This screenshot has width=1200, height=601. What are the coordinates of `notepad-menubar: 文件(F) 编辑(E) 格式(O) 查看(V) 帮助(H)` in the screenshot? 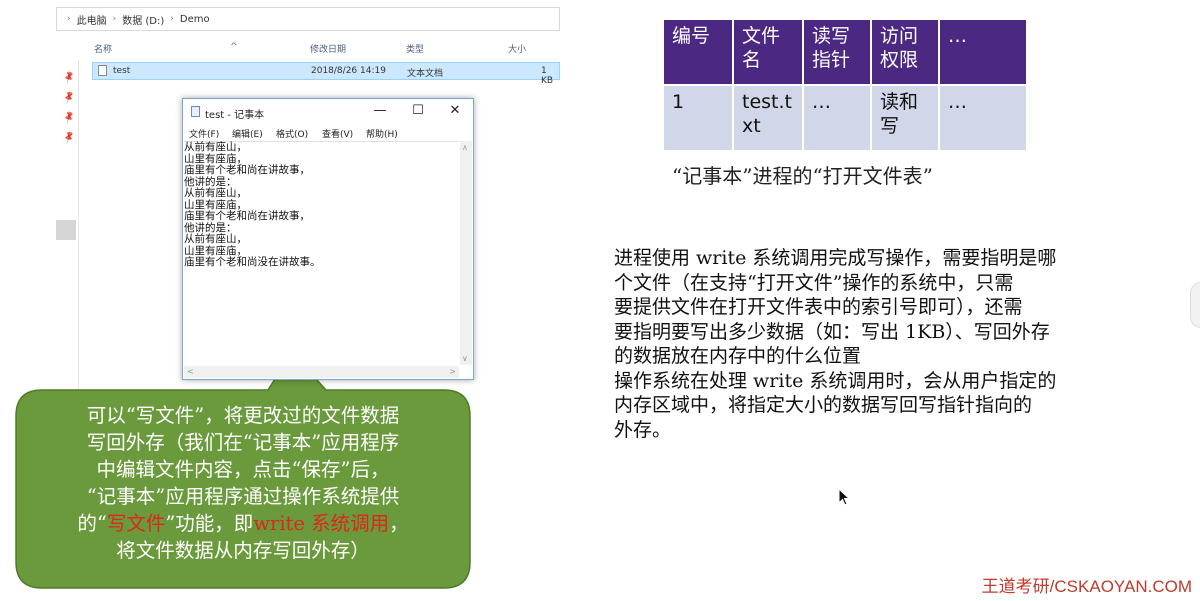 It's located at (328, 133).